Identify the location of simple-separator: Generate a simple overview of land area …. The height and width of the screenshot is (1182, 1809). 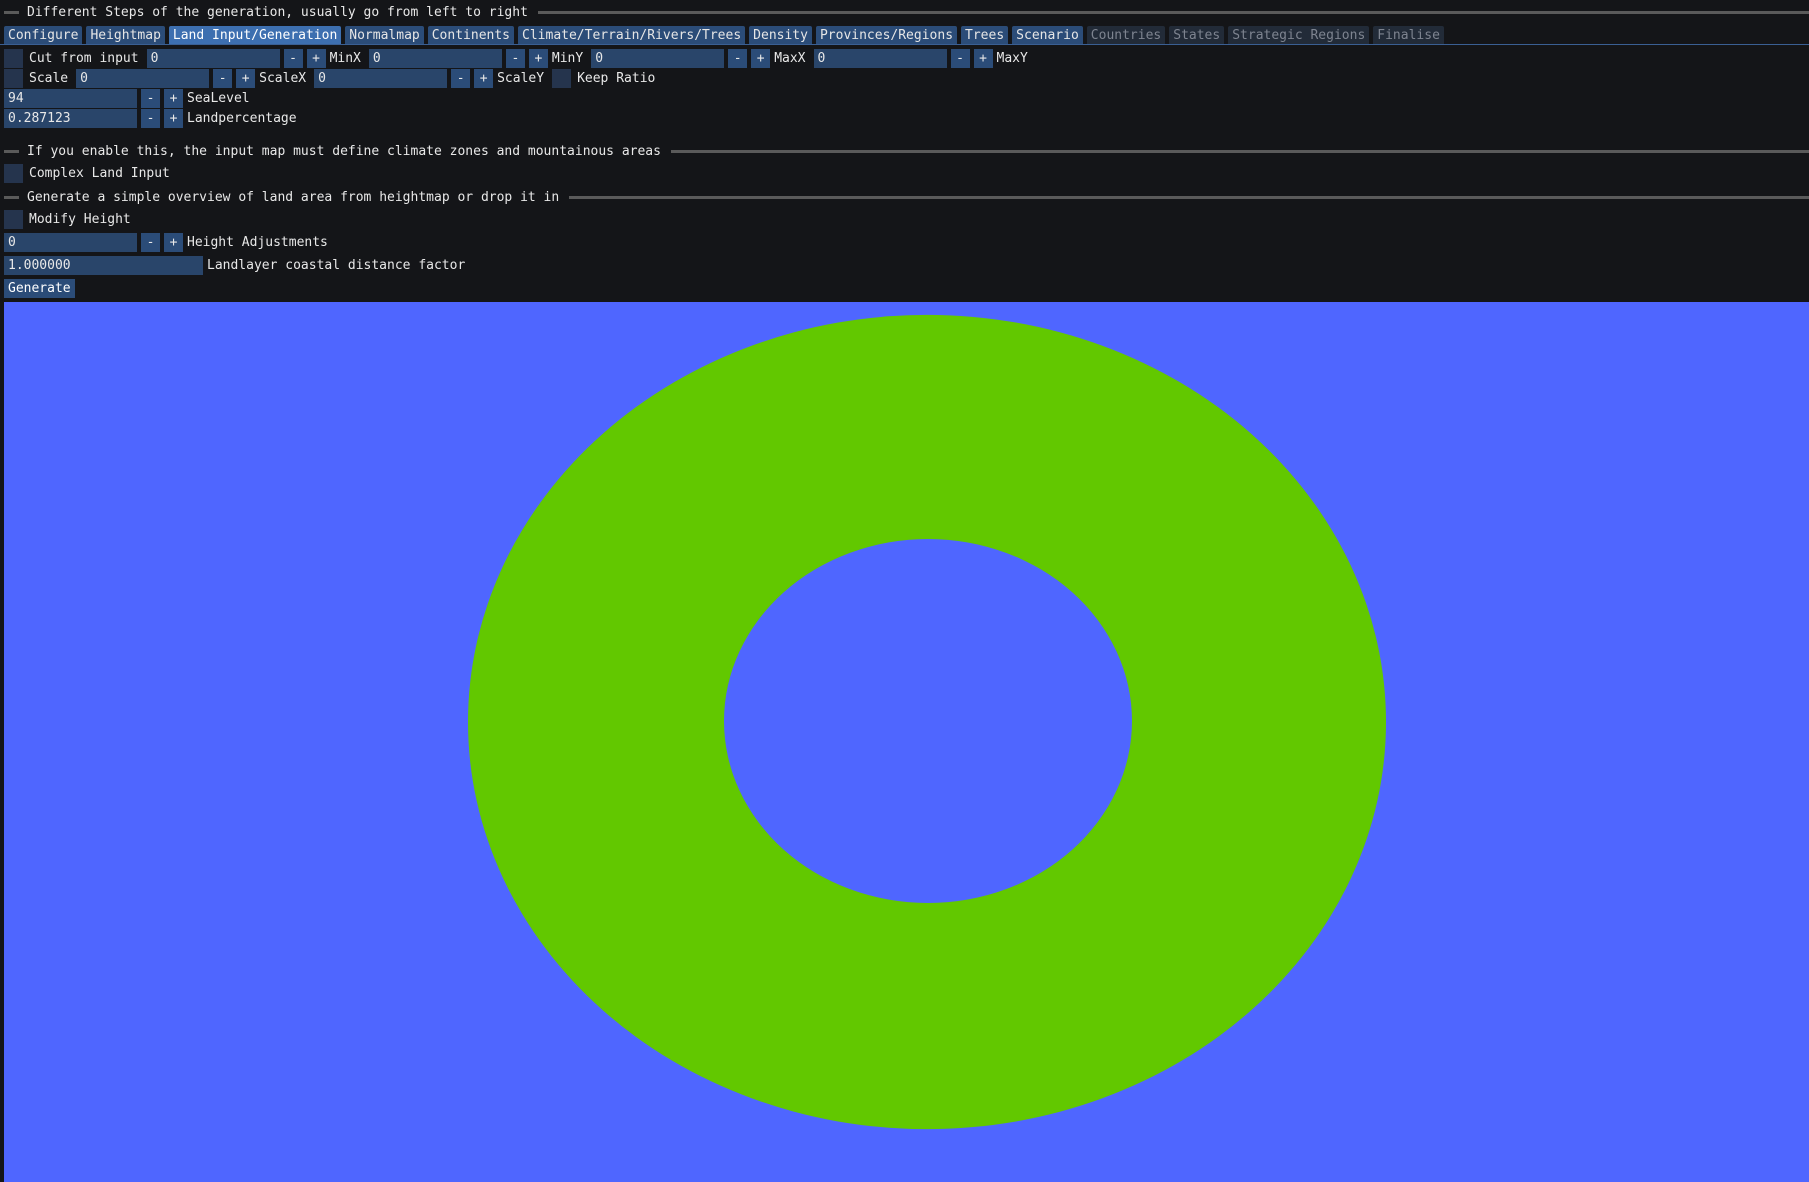
(904, 197).